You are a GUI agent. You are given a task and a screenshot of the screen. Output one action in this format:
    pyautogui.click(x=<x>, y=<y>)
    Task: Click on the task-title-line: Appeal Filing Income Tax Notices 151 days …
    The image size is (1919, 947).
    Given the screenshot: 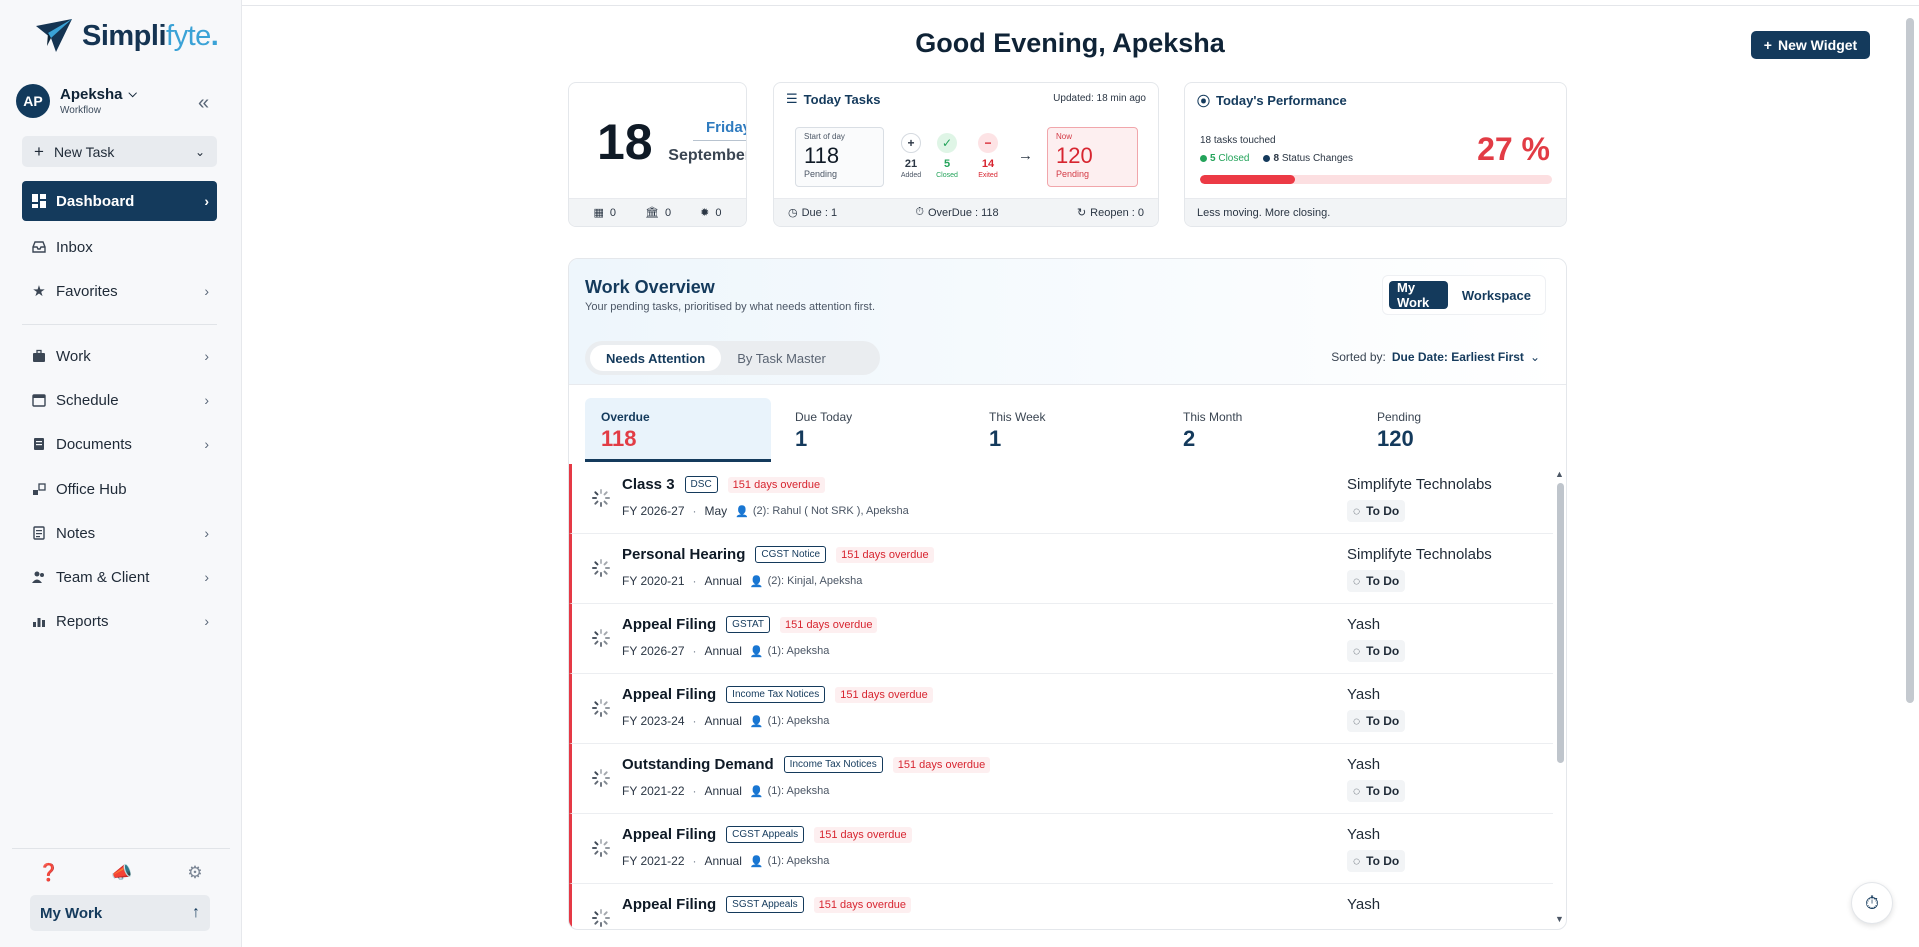 What is the action you would take?
    pyautogui.click(x=777, y=694)
    